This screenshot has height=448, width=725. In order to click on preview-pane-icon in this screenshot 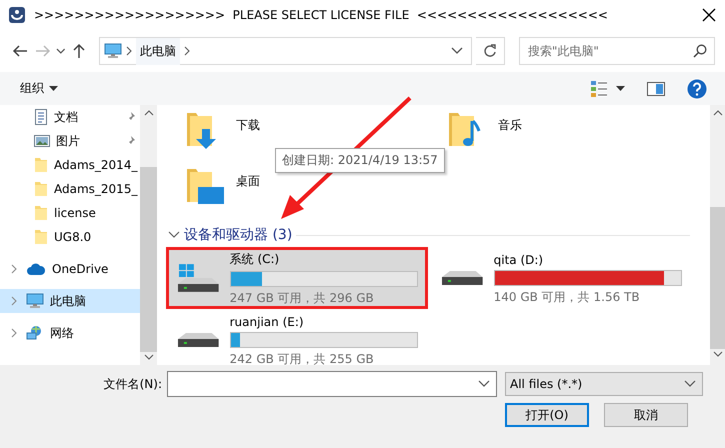, I will do `click(656, 89)`.